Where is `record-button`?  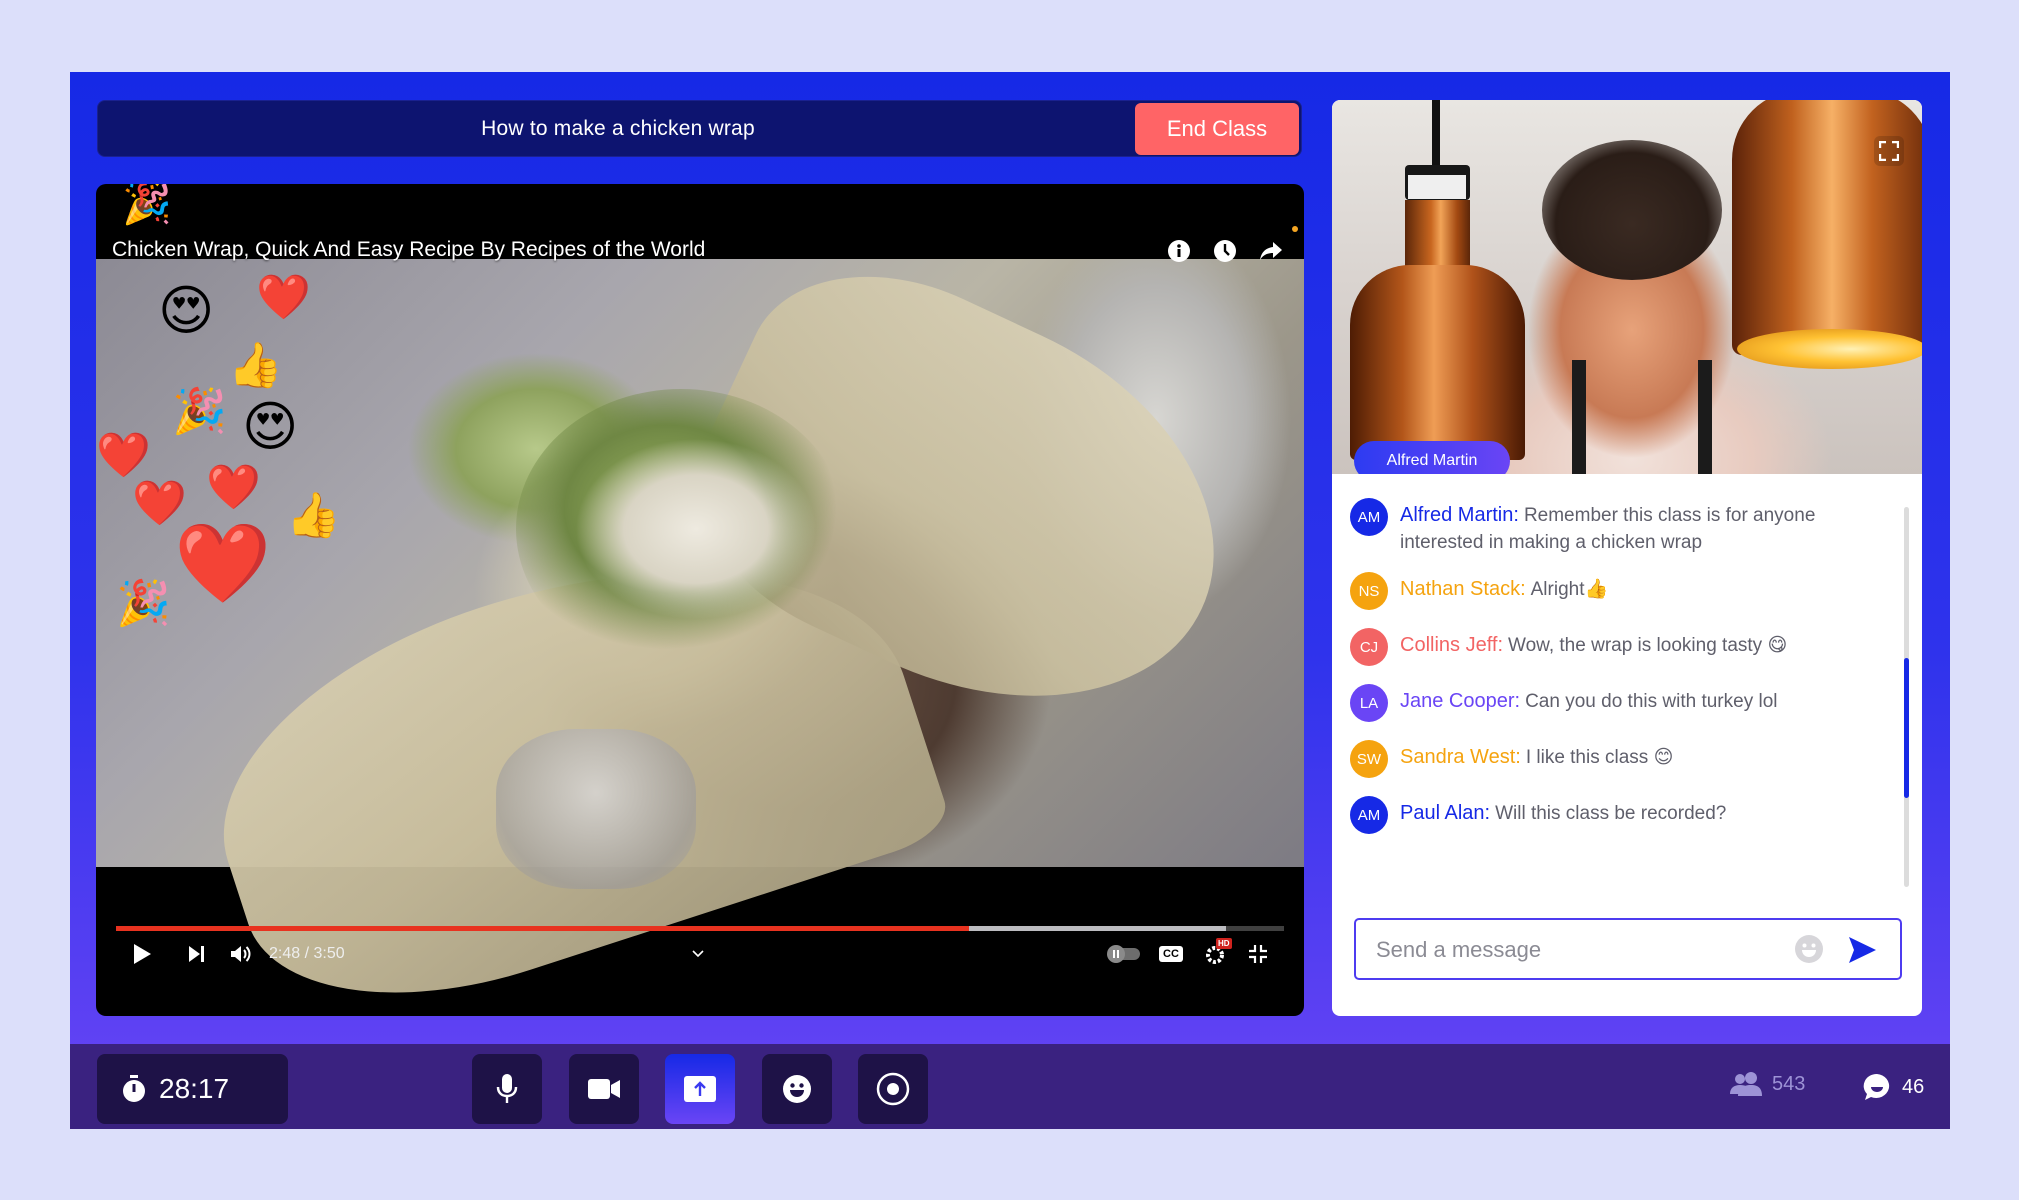
record-button is located at coordinates (893, 1089).